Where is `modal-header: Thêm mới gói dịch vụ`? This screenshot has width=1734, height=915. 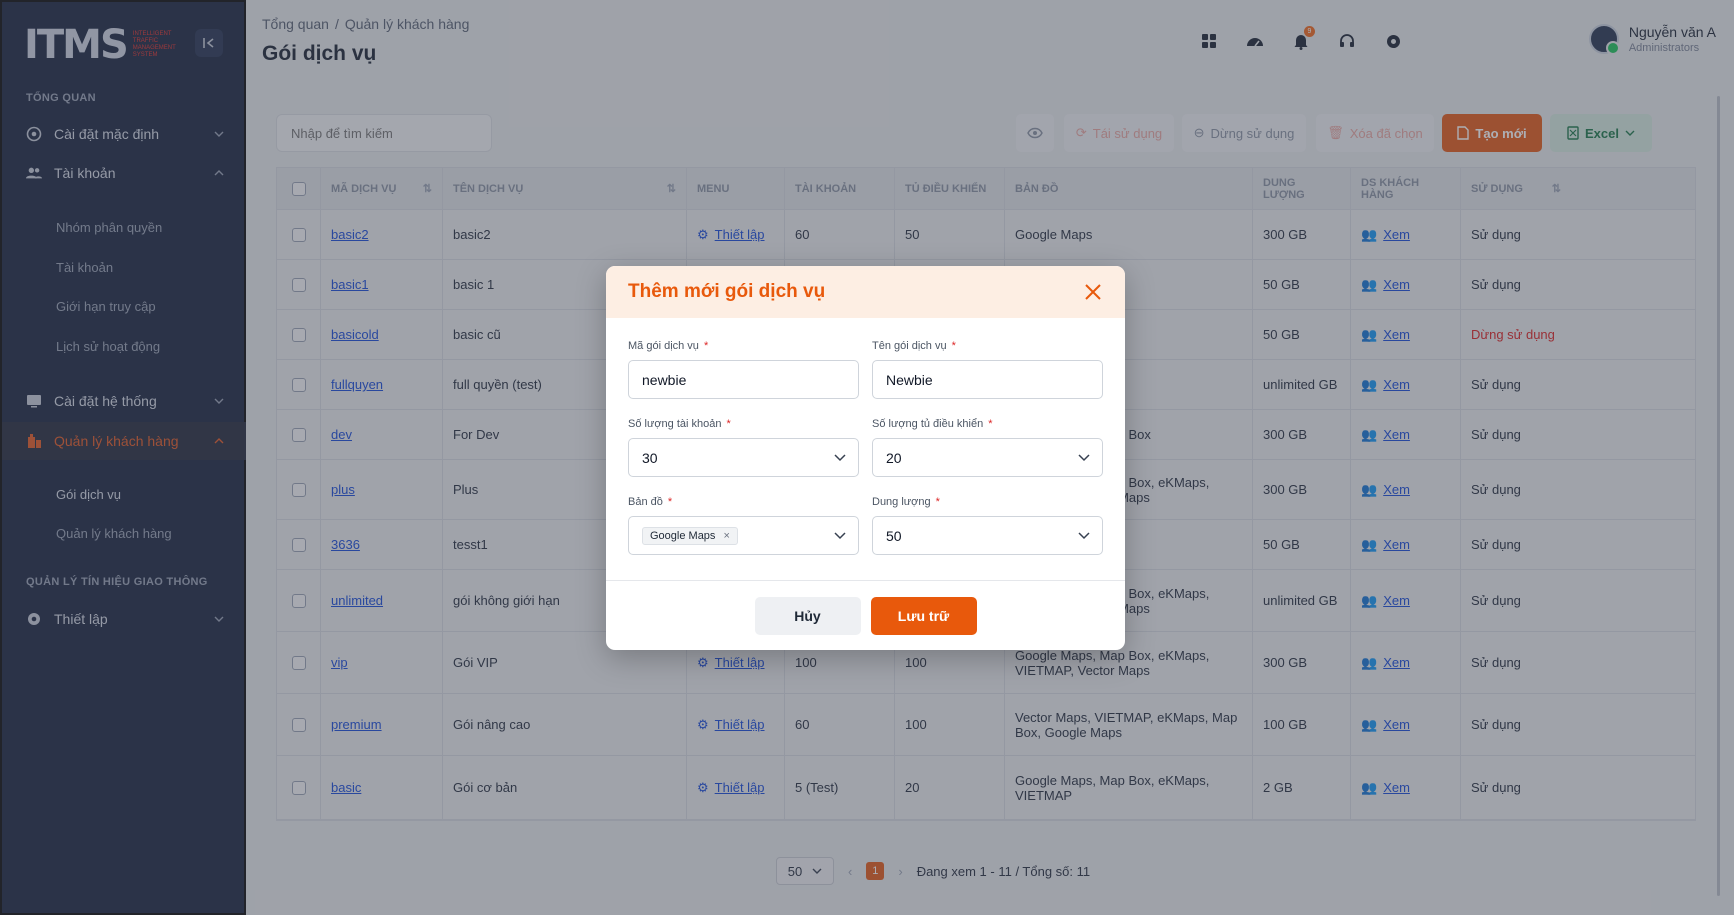
modal-header: Thêm mới gói dịch vụ is located at coordinates (865, 292).